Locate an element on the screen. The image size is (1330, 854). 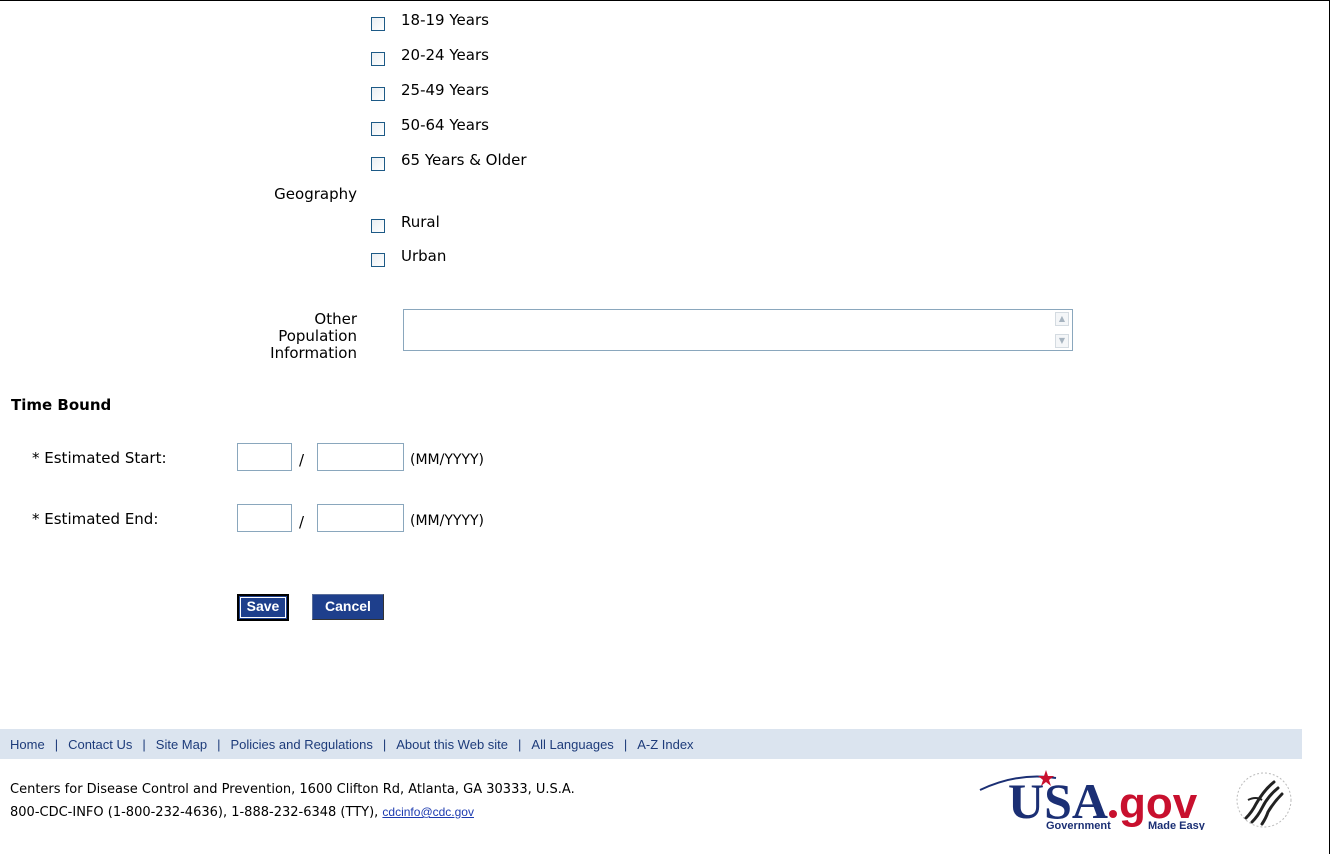
age-option-label: 50-64 Years is located at coordinates (445, 125).